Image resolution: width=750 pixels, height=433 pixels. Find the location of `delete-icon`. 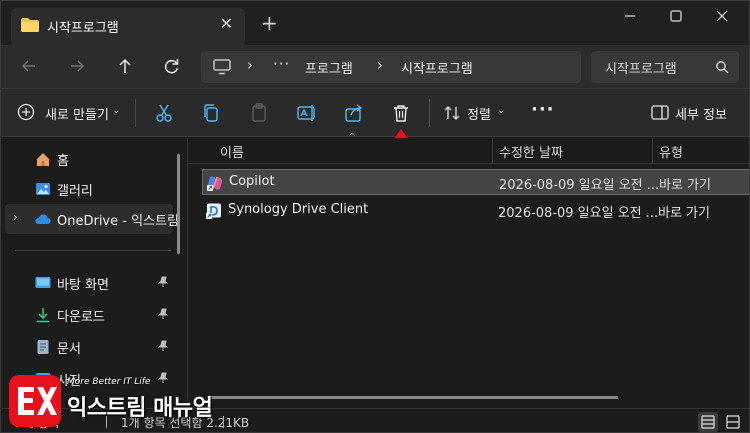

delete-icon is located at coordinates (401, 113).